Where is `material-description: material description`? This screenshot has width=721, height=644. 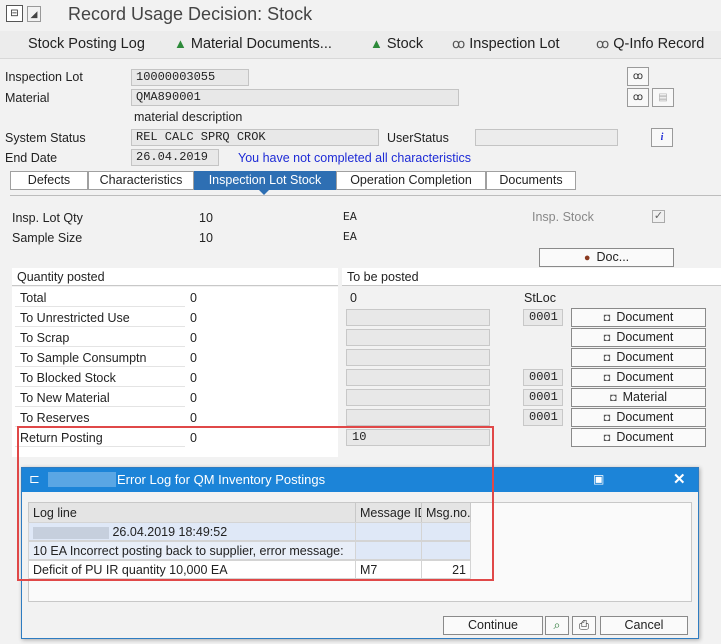 material-description: material description is located at coordinates (188, 117).